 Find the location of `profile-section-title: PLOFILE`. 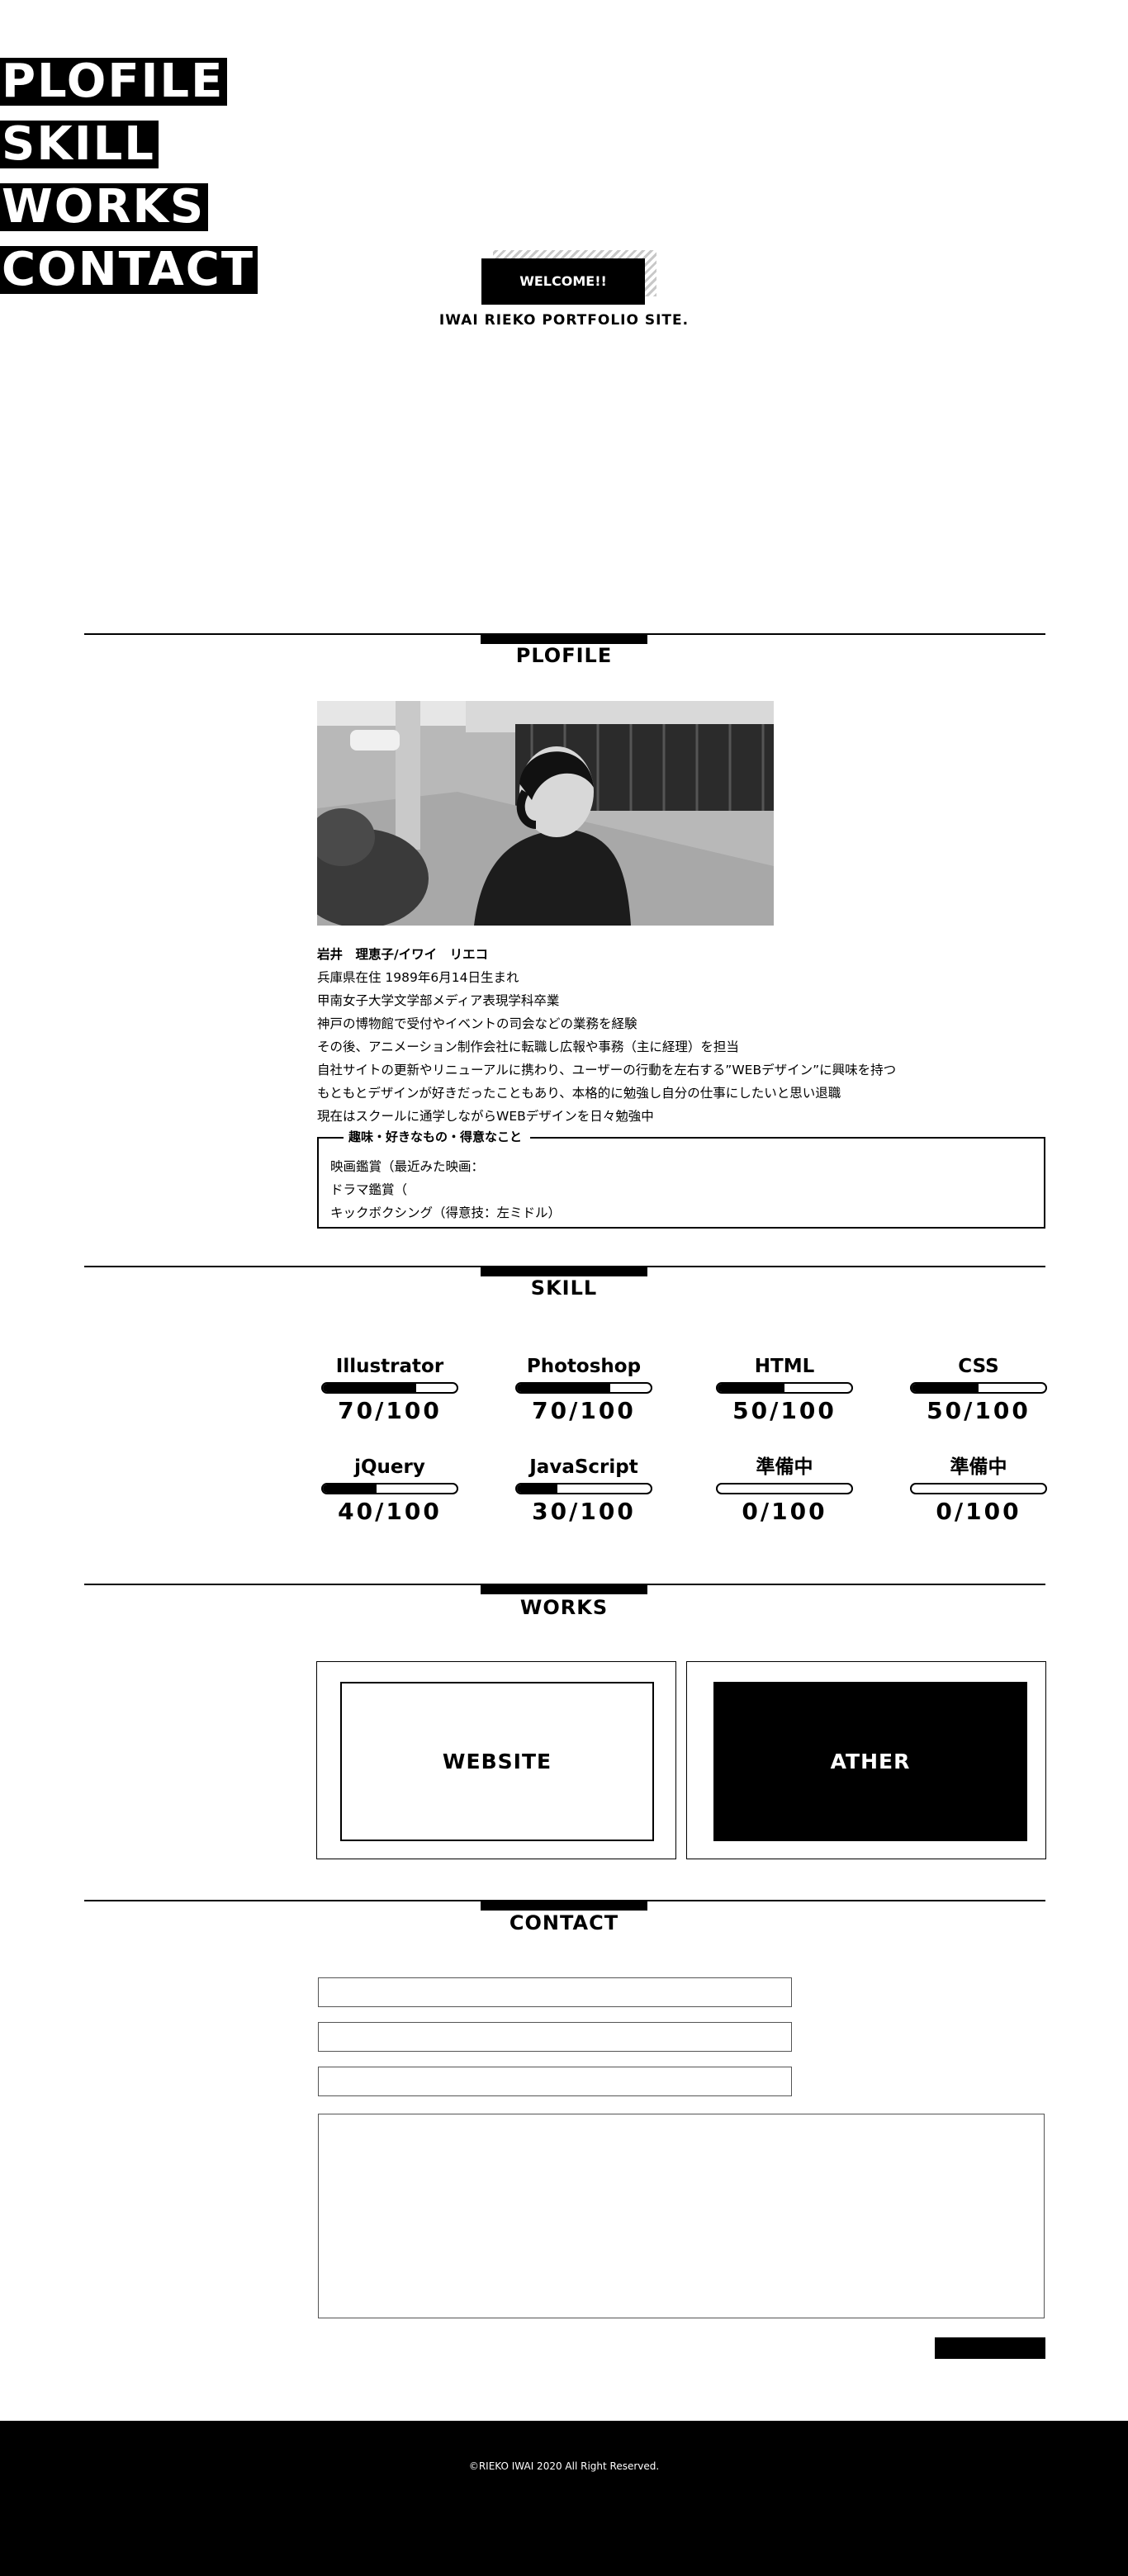

profile-section-title: PLOFILE is located at coordinates (564, 655).